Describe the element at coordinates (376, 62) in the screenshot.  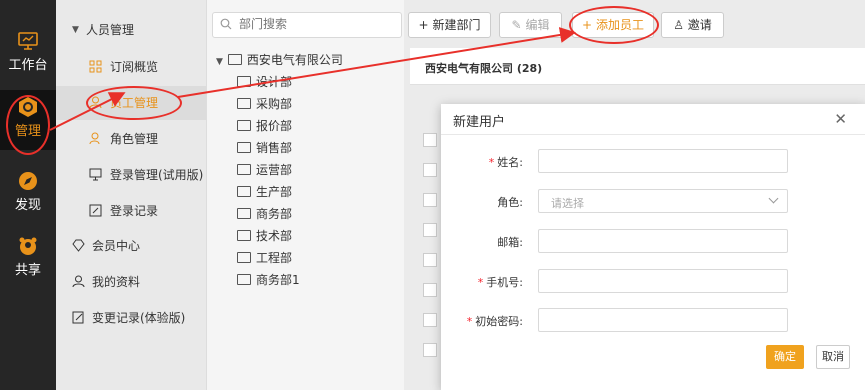
I see `arrow-employees-to-add` at that location.